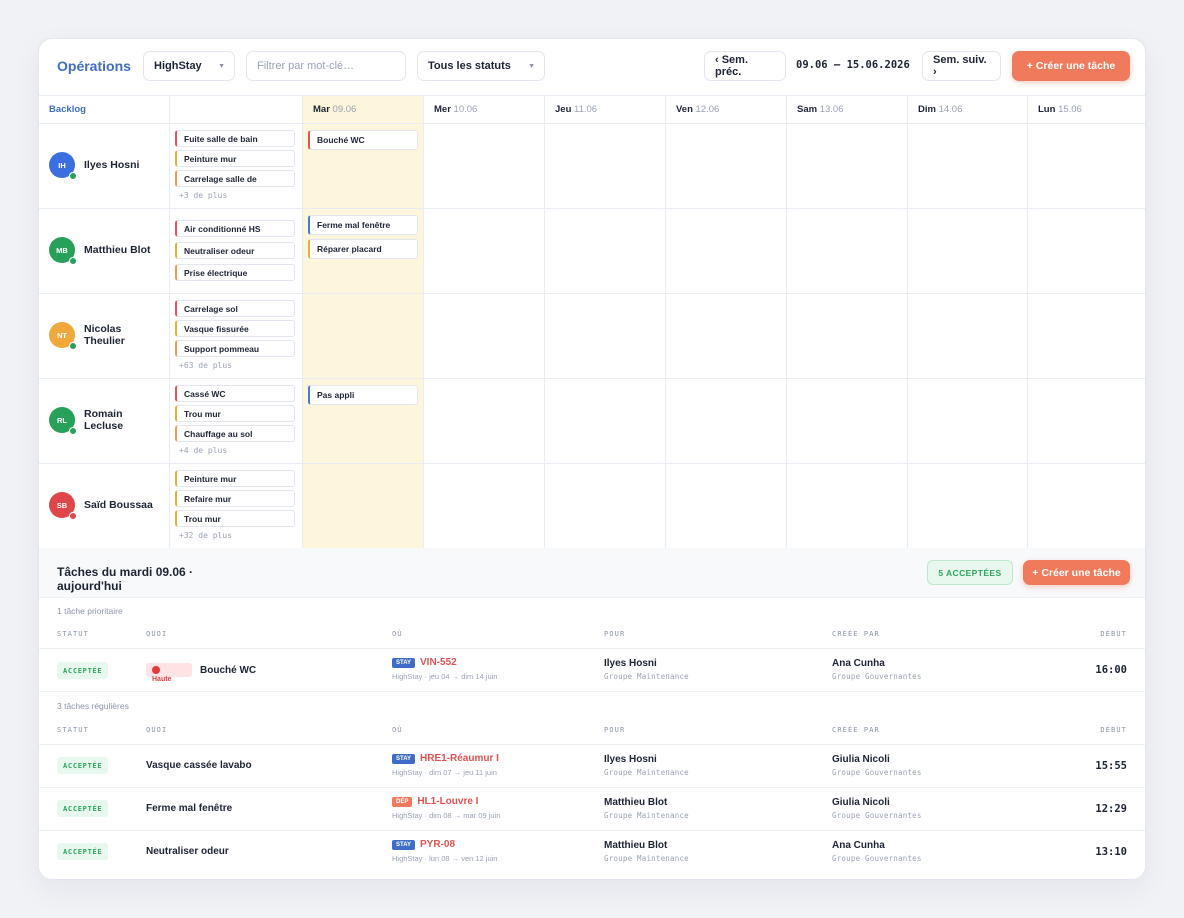 This screenshot has height=918, width=1184. I want to click on more-link: +4 de plus, so click(203, 450).